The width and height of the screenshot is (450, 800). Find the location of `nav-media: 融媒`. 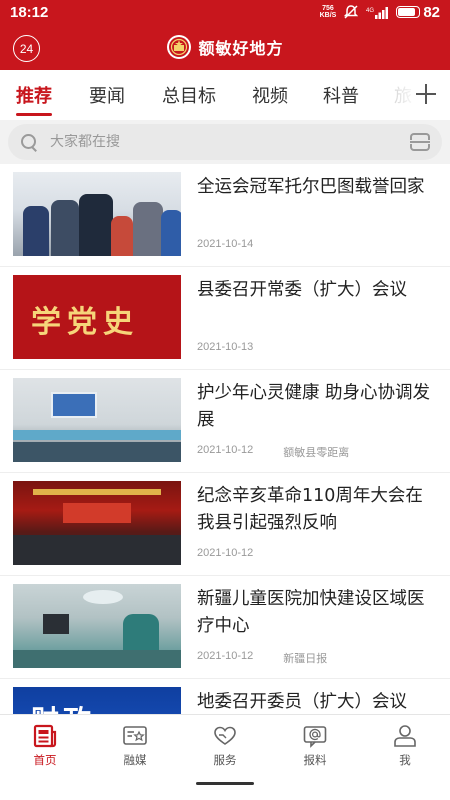

nav-media: 融媒 is located at coordinates (135, 757).